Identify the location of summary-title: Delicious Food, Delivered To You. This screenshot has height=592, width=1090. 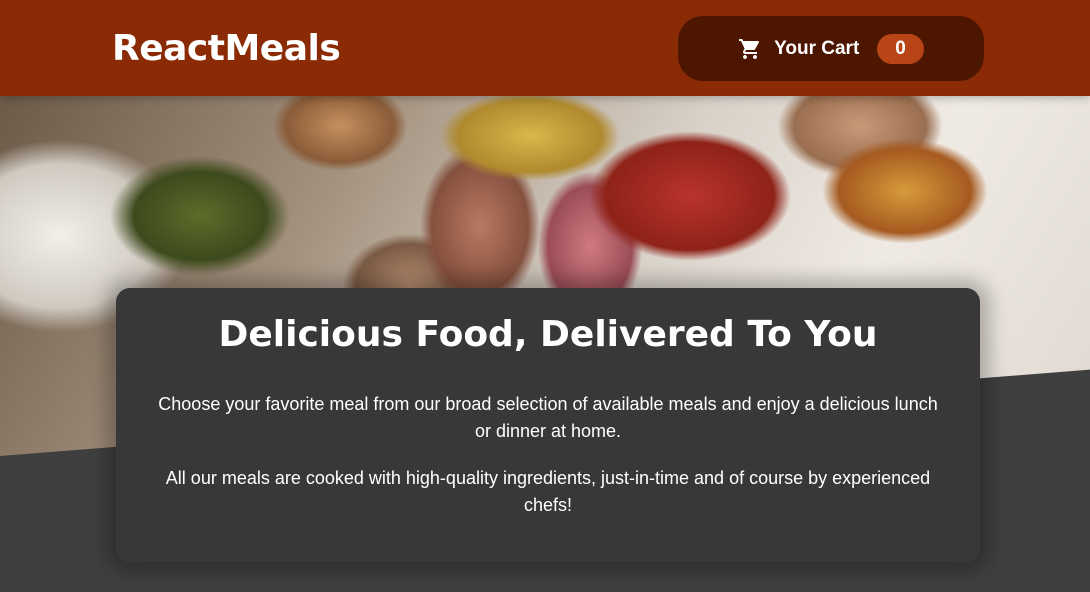
(548, 334).